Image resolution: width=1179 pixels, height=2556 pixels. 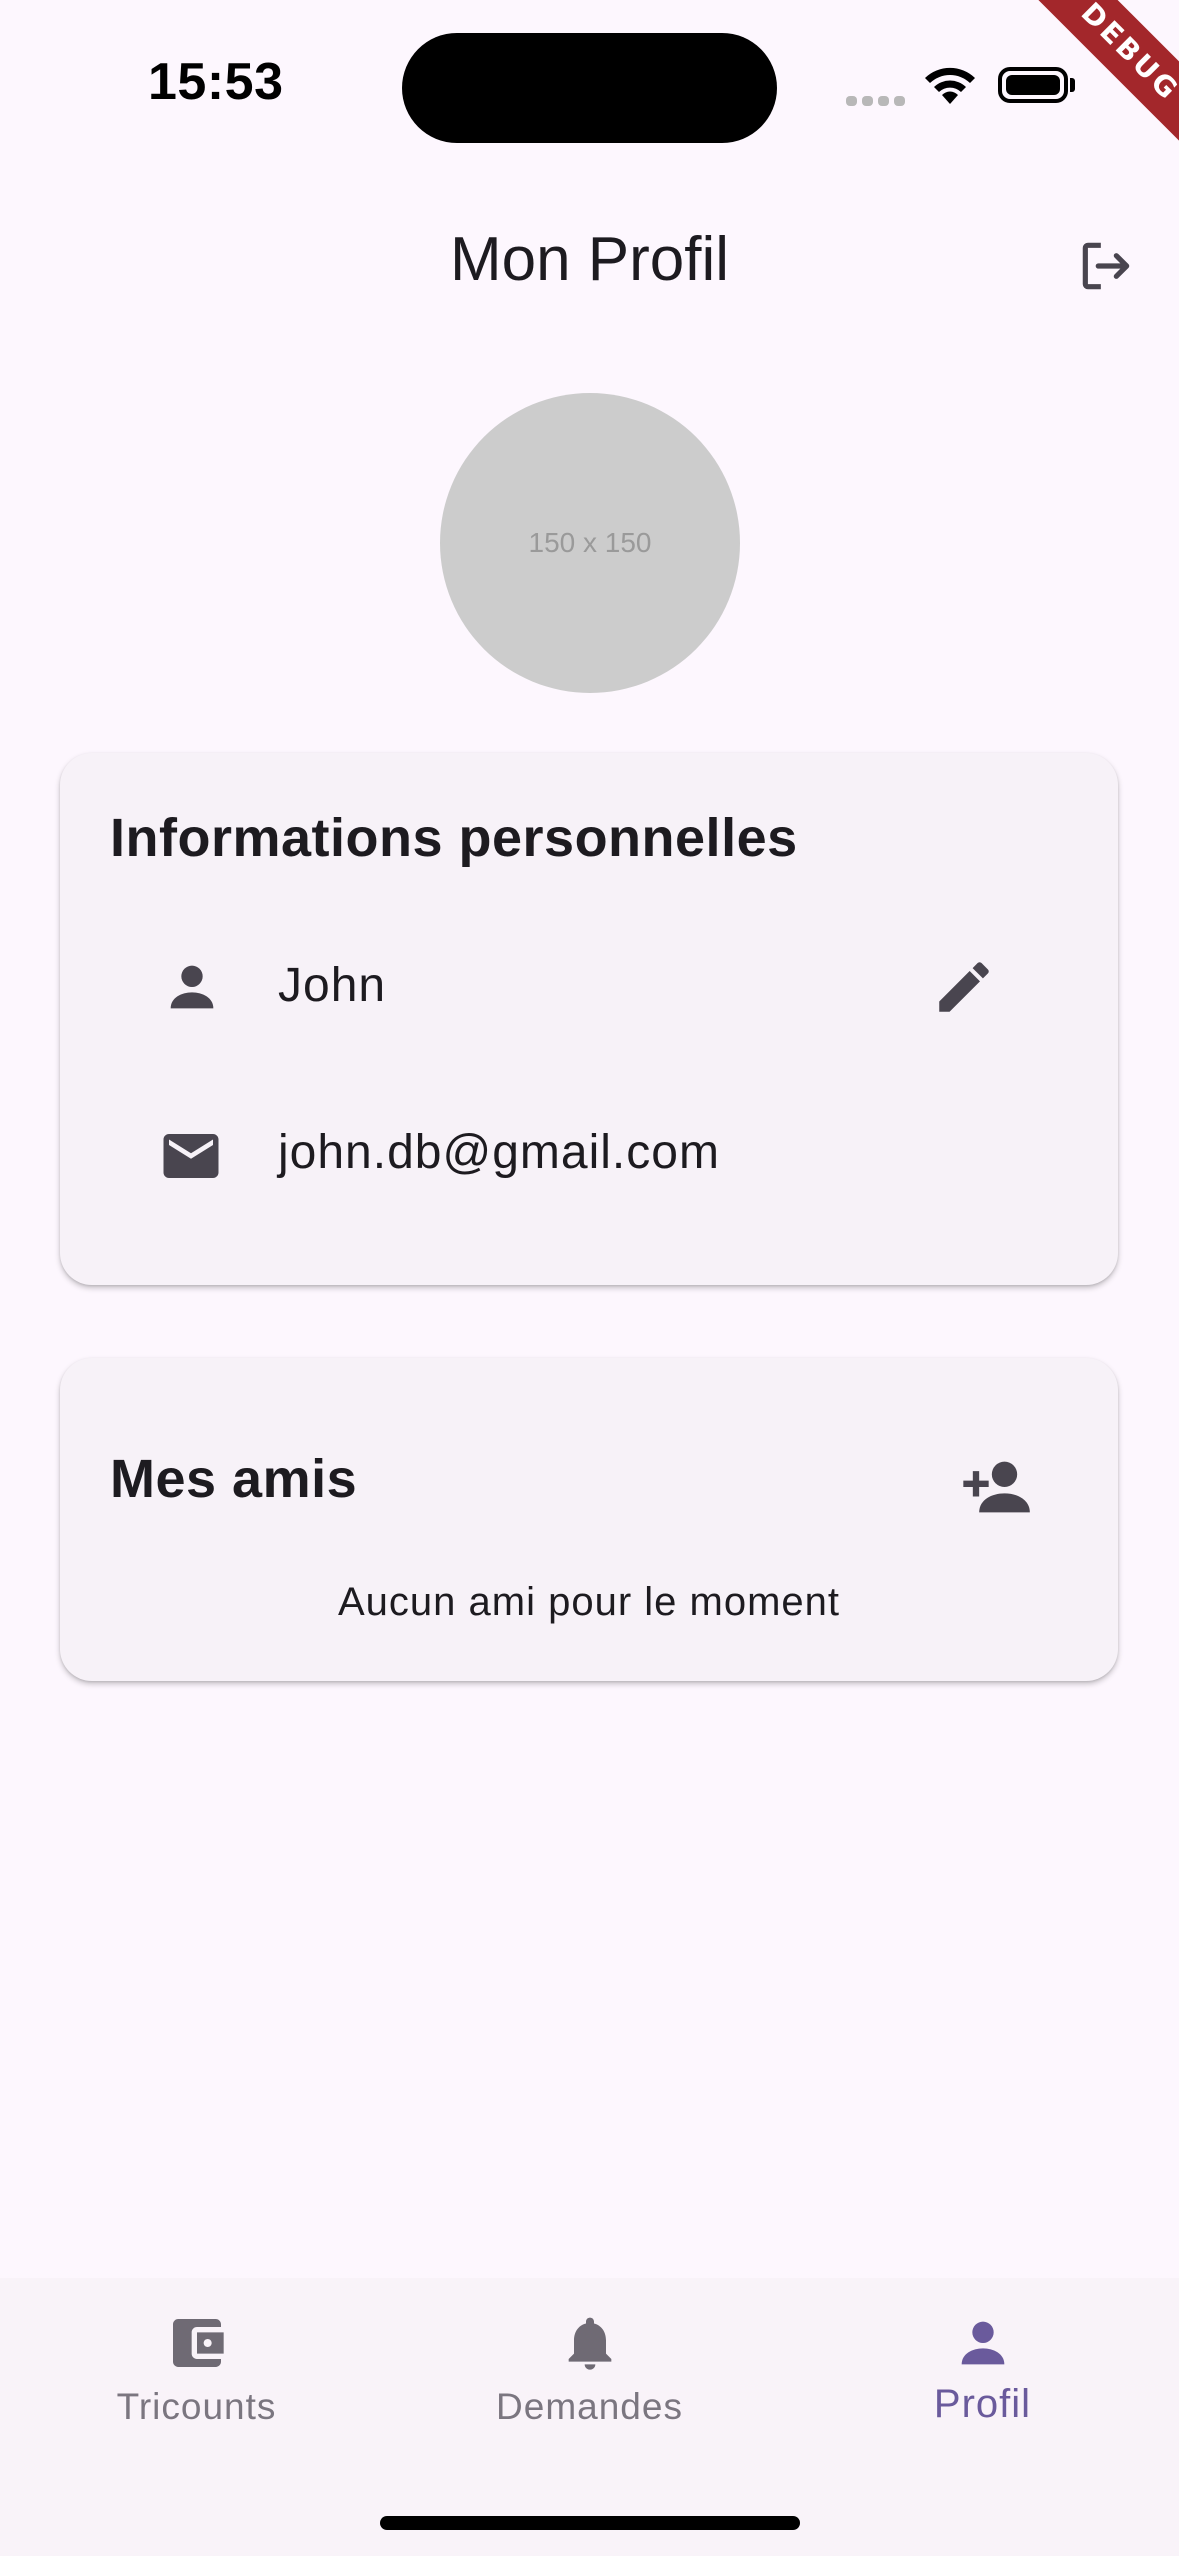 I want to click on nav-label-profil: Profil, so click(x=982, y=2404).